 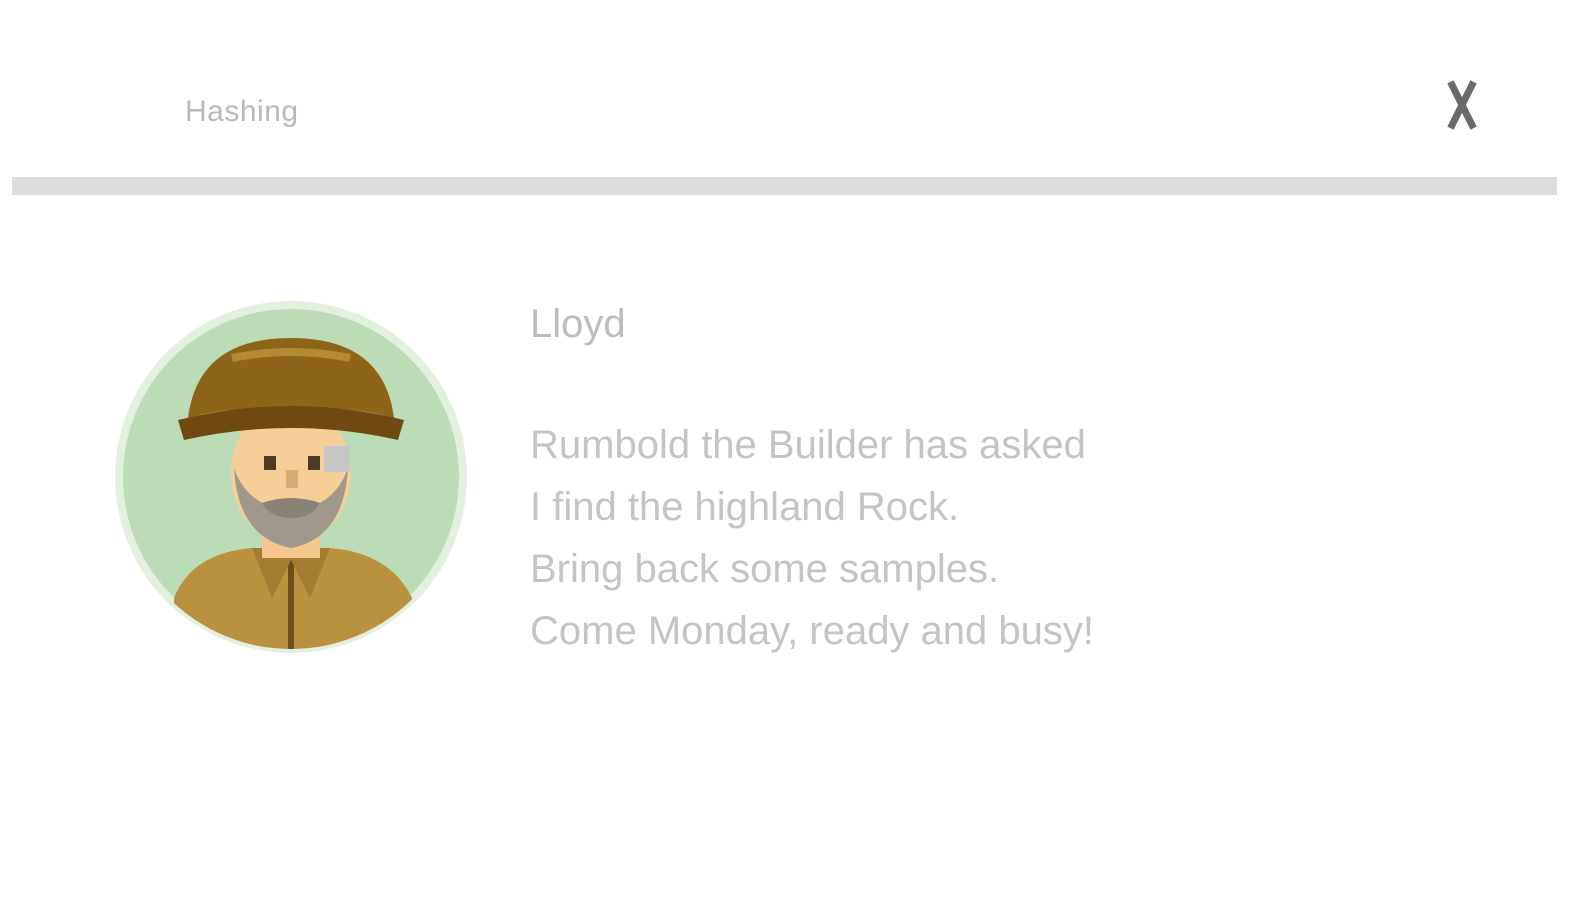 I want to click on message-line: Bring back some samples., so click(x=765, y=569).